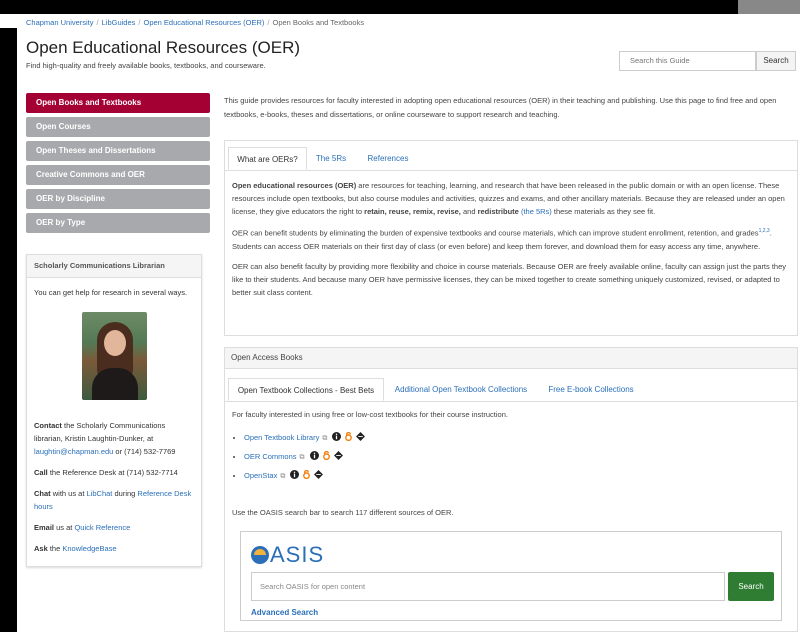  Describe the element at coordinates (388, 158) in the screenshot. I see `tab-references: References` at that location.